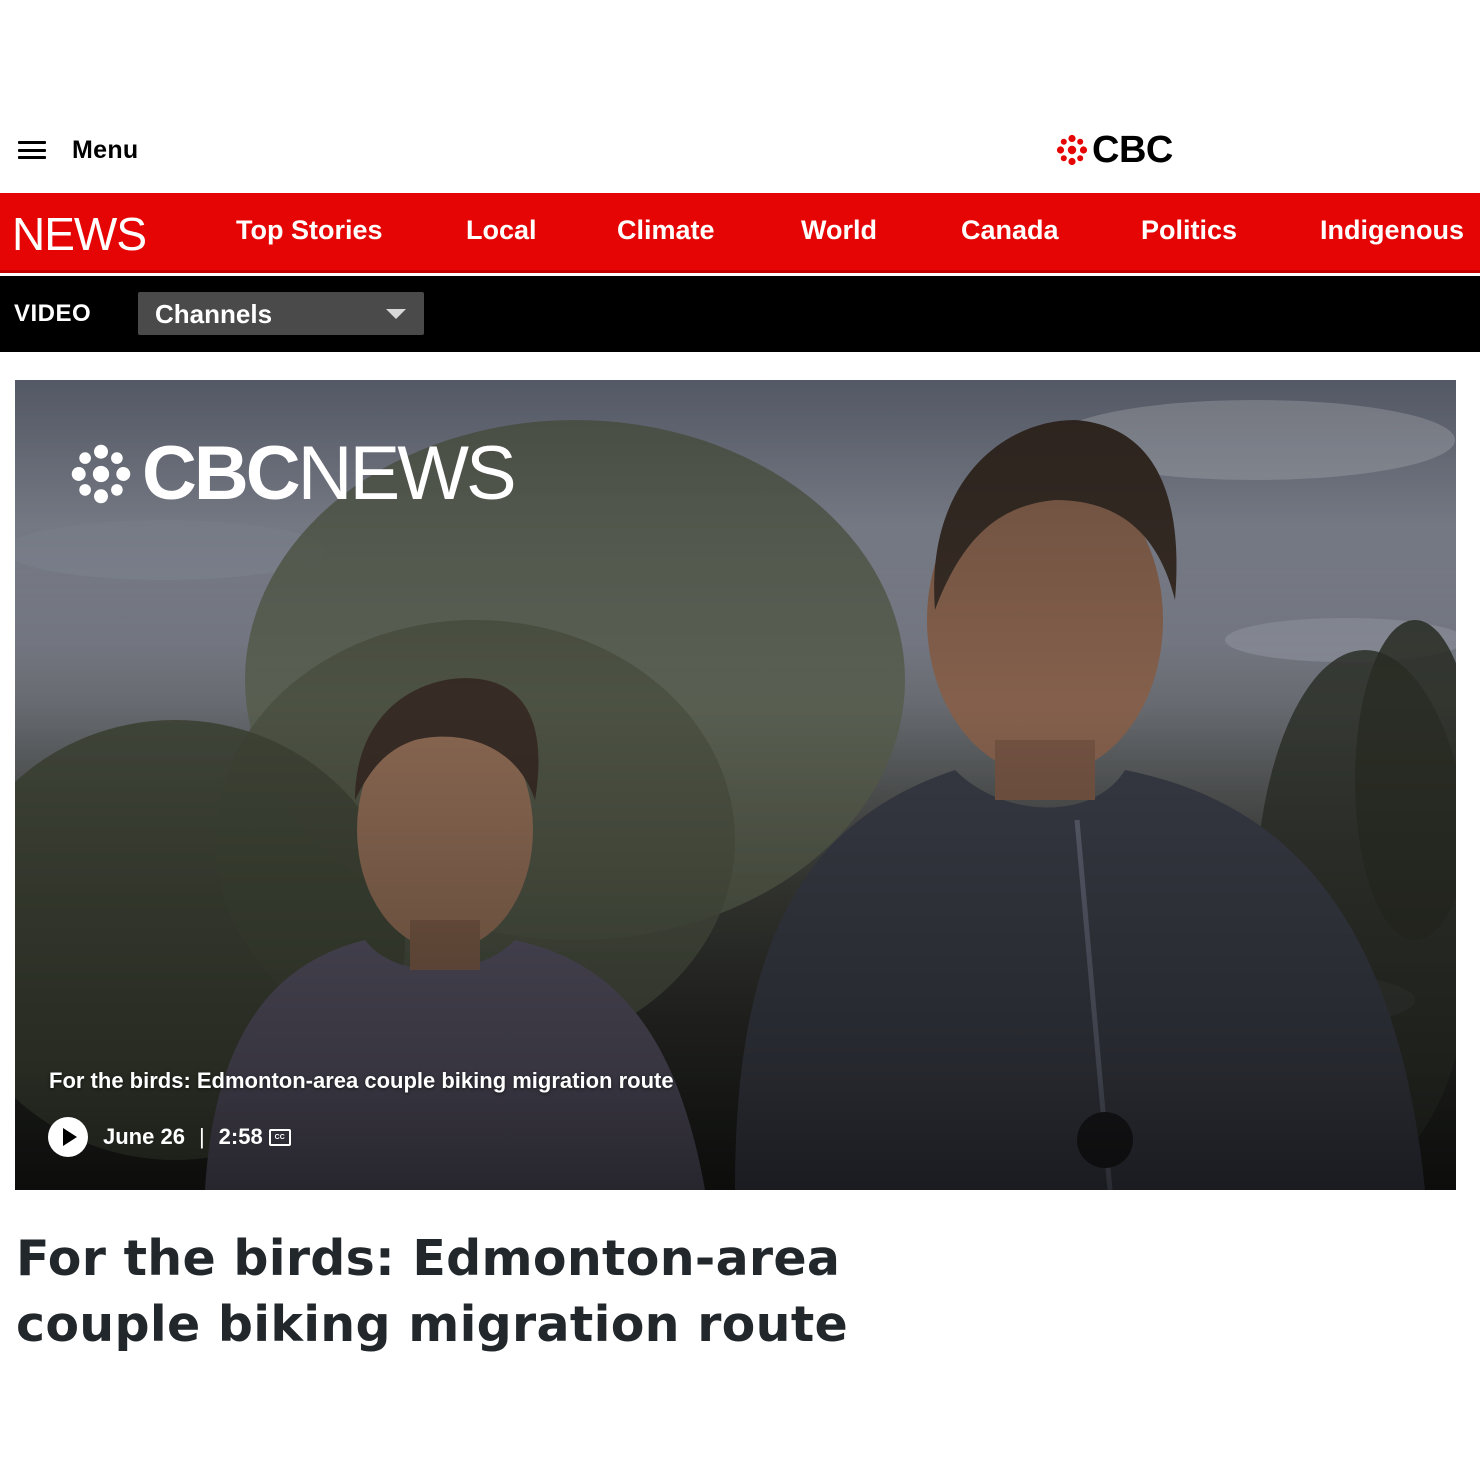 Image resolution: width=1480 pixels, height=1484 pixels. Describe the element at coordinates (740, 314) in the screenshot. I see `video-subnav: VIDEO Channels` at that location.